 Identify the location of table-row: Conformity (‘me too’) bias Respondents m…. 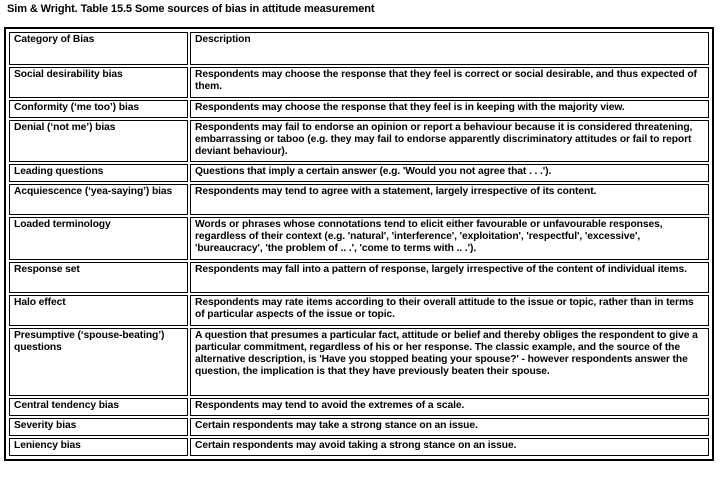
(359, 109).